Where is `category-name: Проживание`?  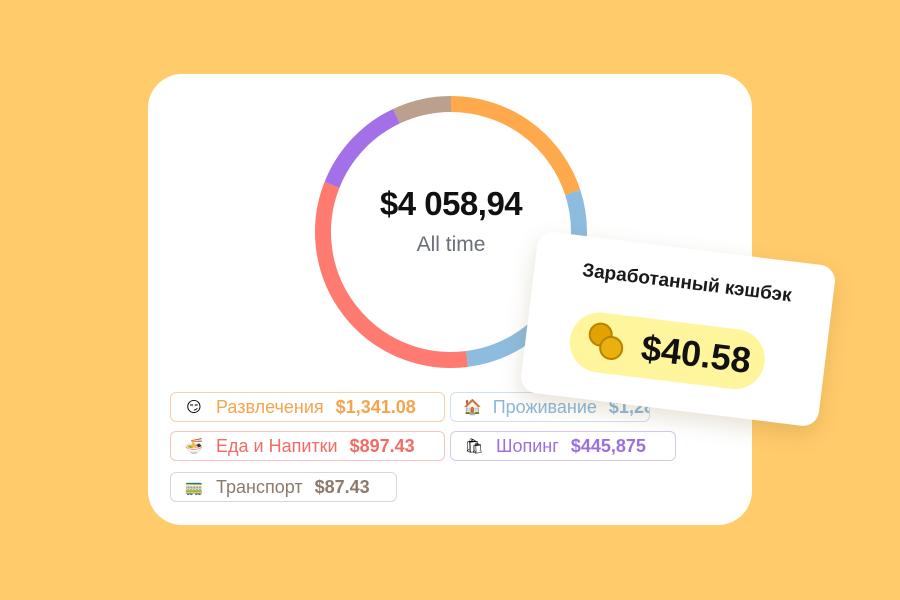 category-name: Проживание is located at coordinates (544, 406).